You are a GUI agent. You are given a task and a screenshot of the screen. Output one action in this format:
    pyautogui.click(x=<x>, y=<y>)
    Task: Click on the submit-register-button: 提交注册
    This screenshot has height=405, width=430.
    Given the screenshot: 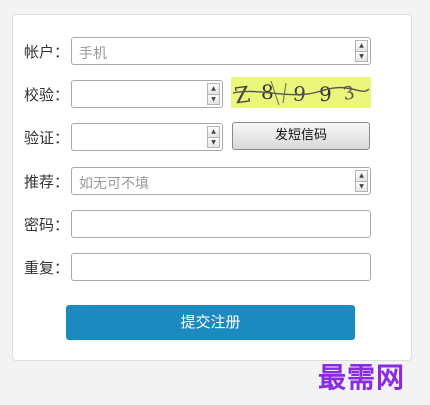 What is the action you would take?
    pyautogui.click(x=210, y=322)
    